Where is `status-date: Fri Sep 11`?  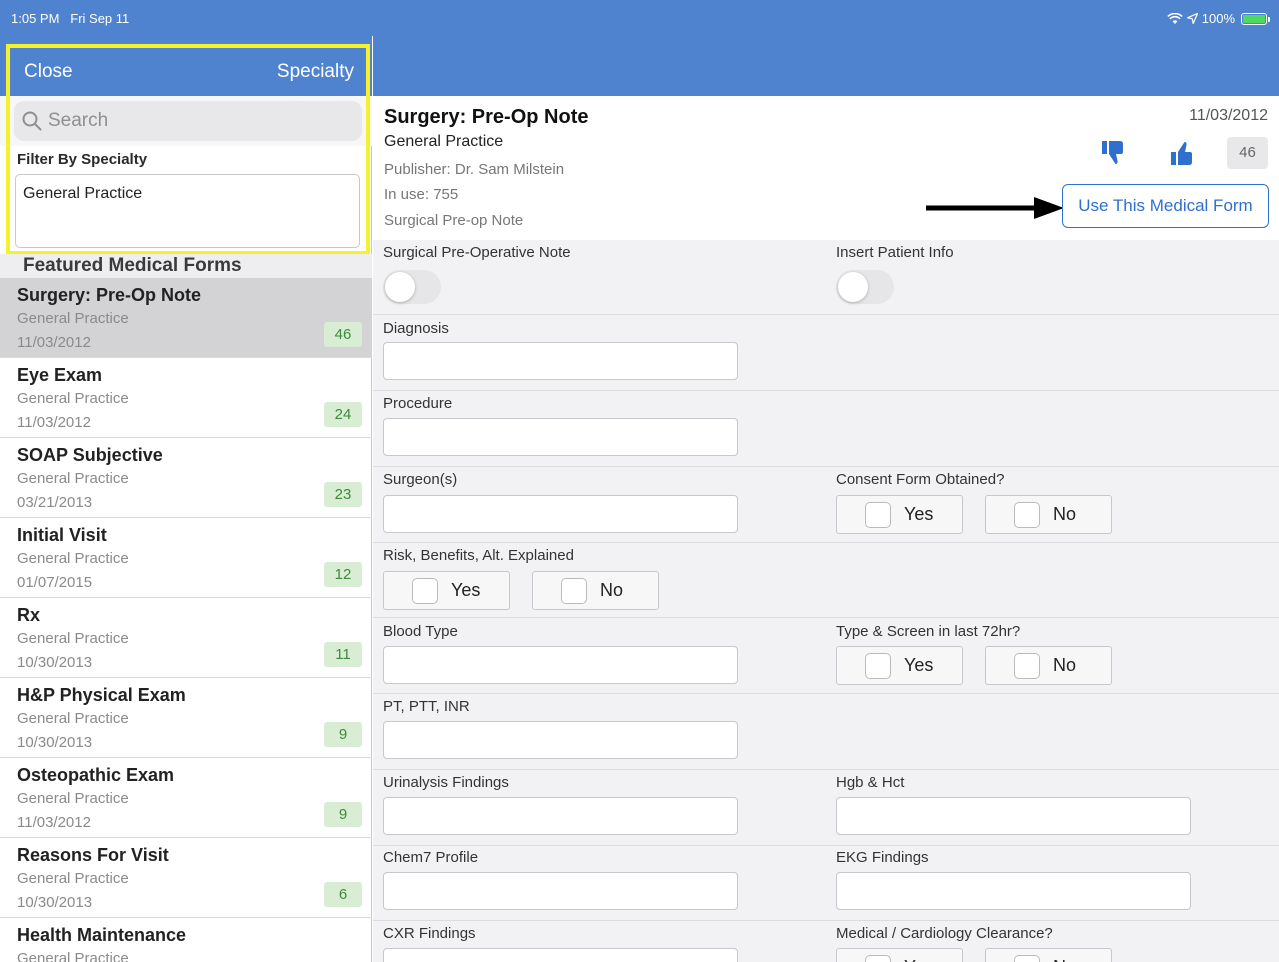
status-date: Fri Sep 11 is located at coordinates (100, 18).